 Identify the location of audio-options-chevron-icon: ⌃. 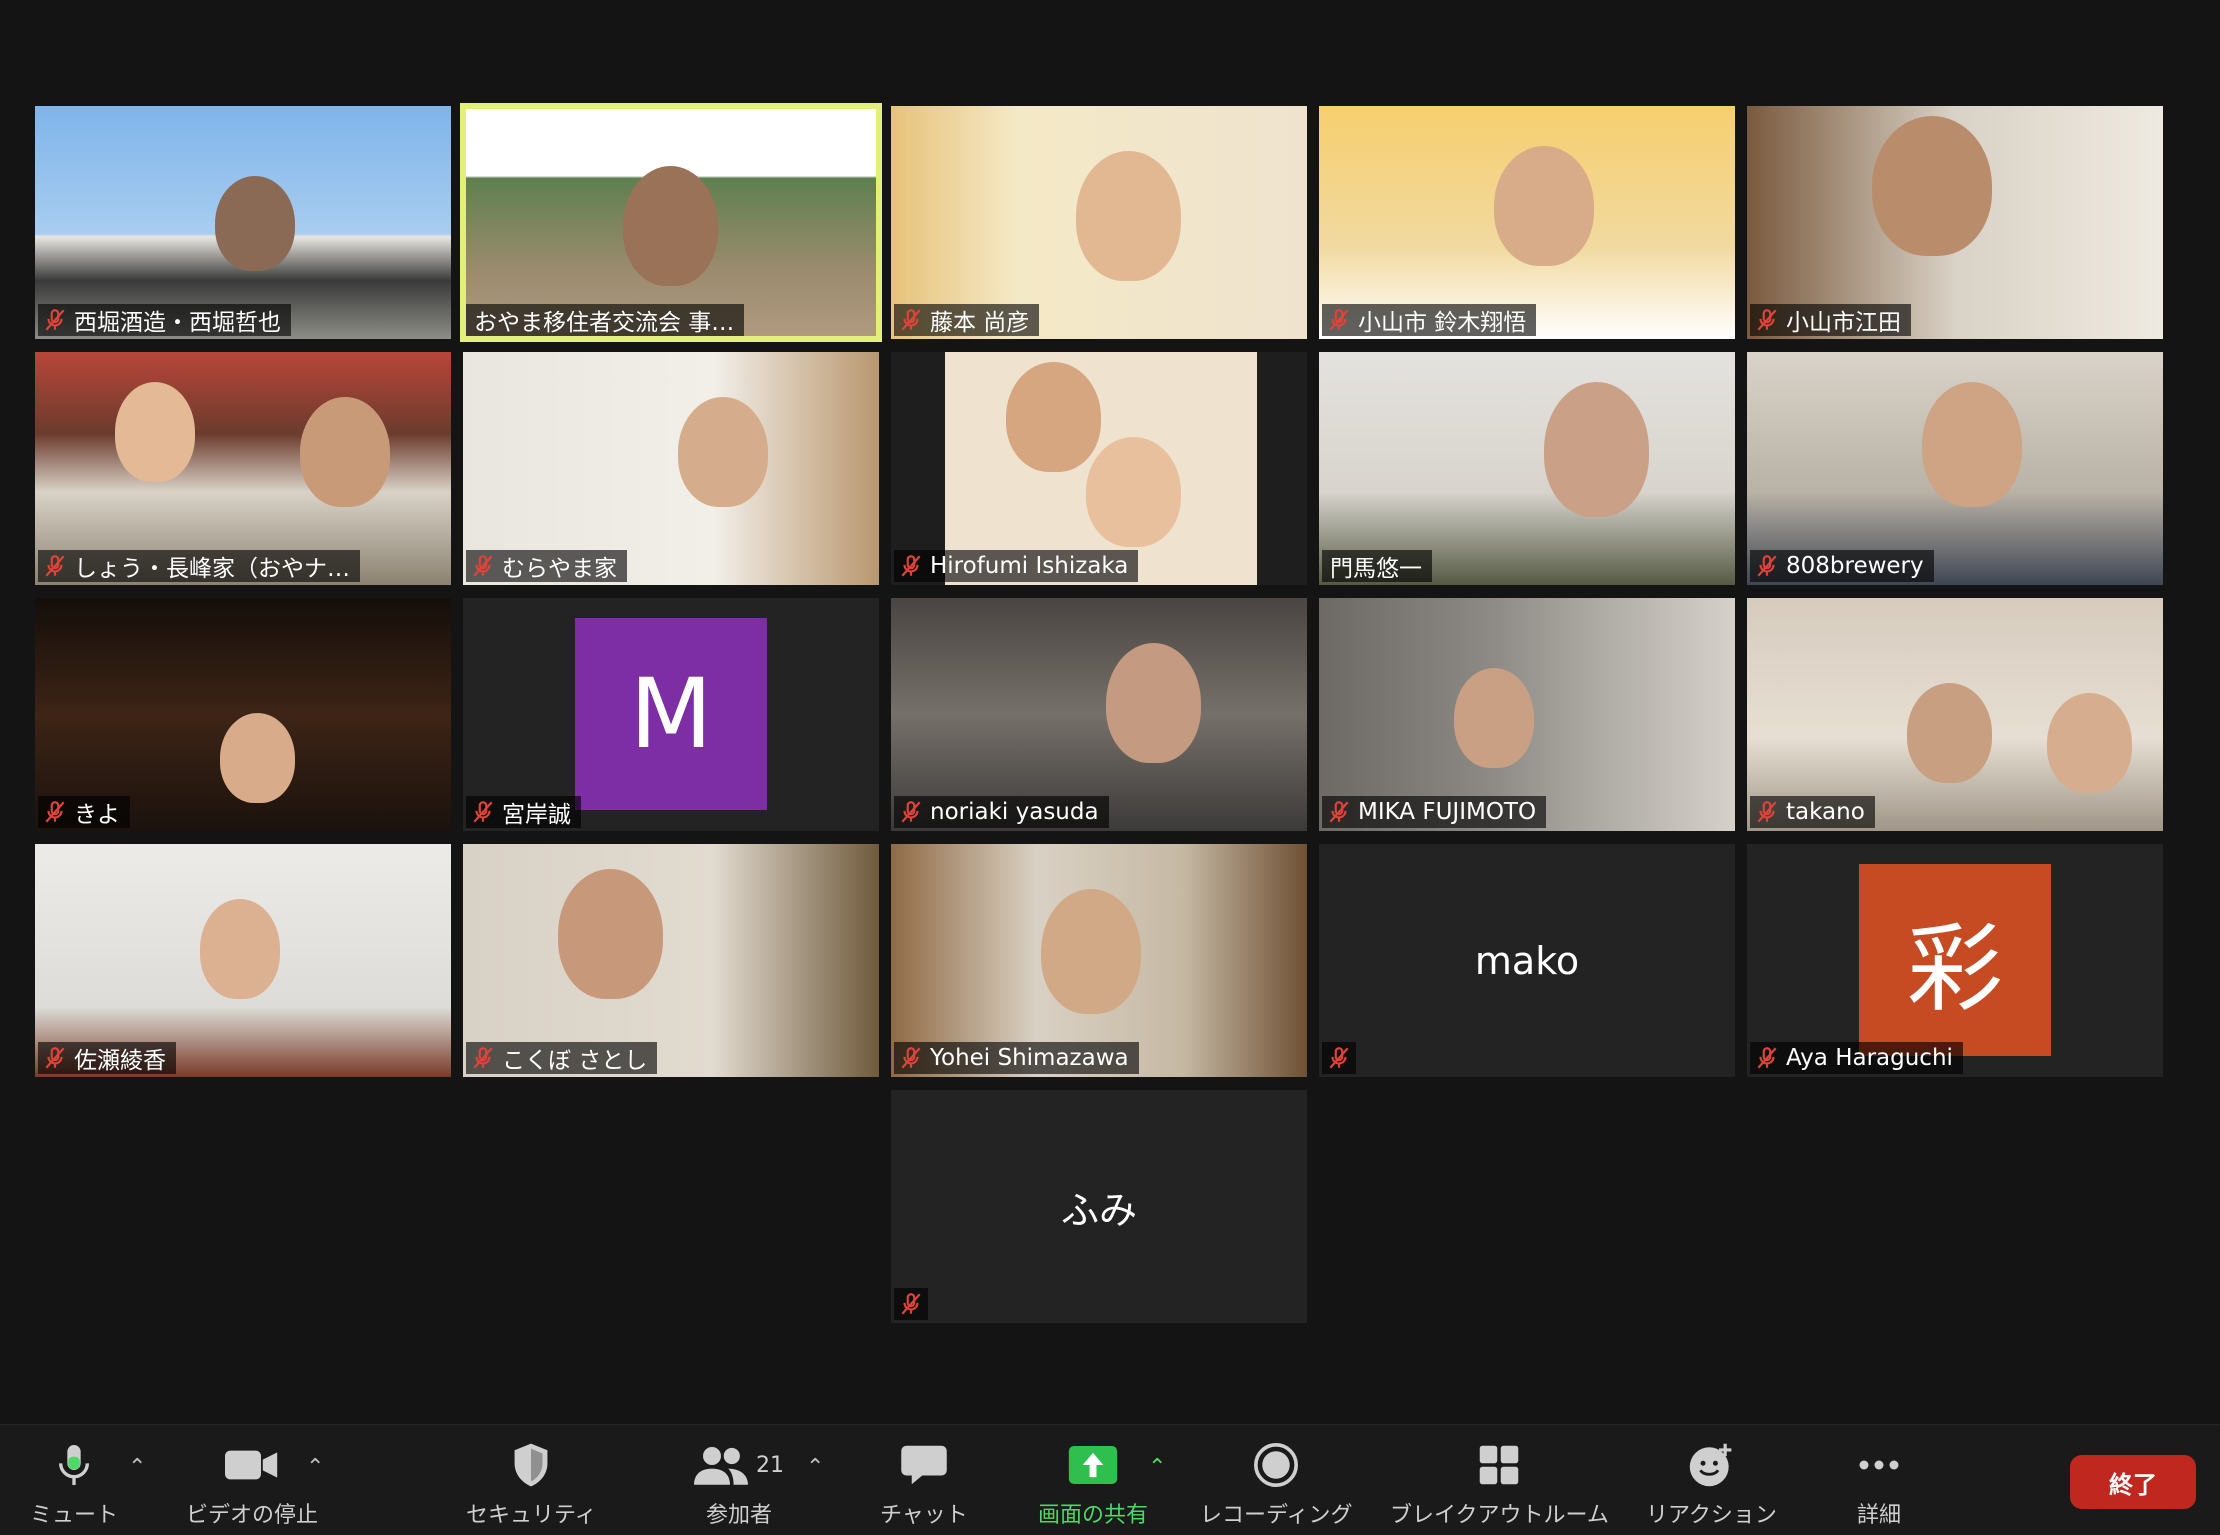
(137, 1467).